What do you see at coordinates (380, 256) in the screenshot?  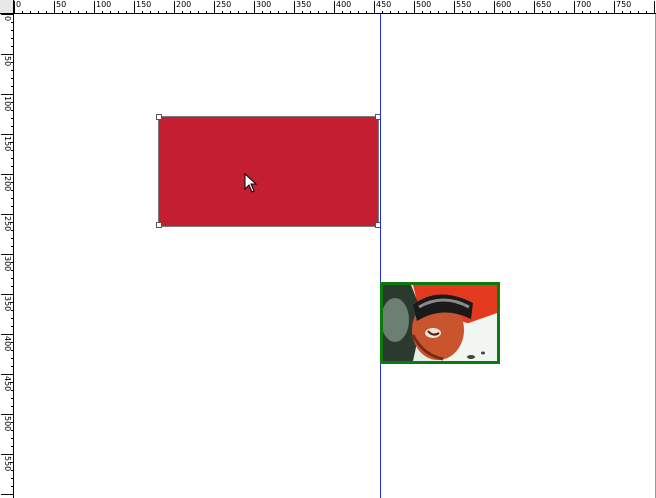 I see `vertical-guide-line` at bounding box center [380, 256].